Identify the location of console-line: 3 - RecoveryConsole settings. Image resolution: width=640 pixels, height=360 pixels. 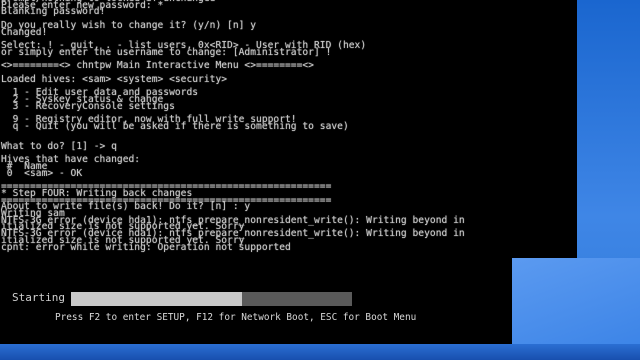
(88, 106).